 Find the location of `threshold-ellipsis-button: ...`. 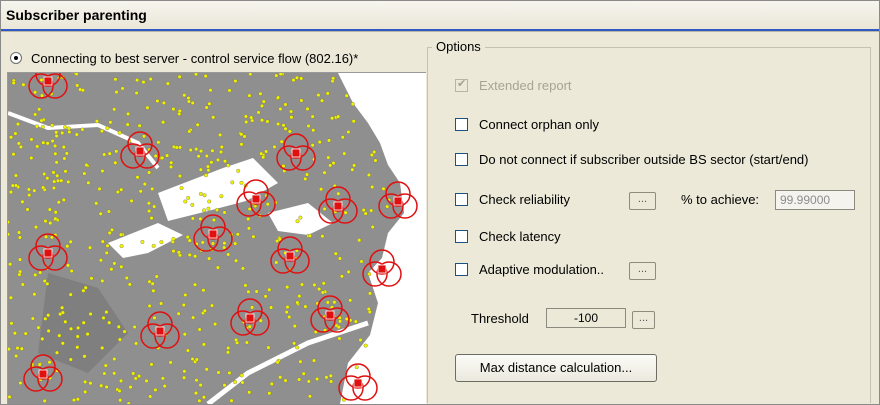

threshold-ellipsis-button: ... is located at coordinates (643, 320).